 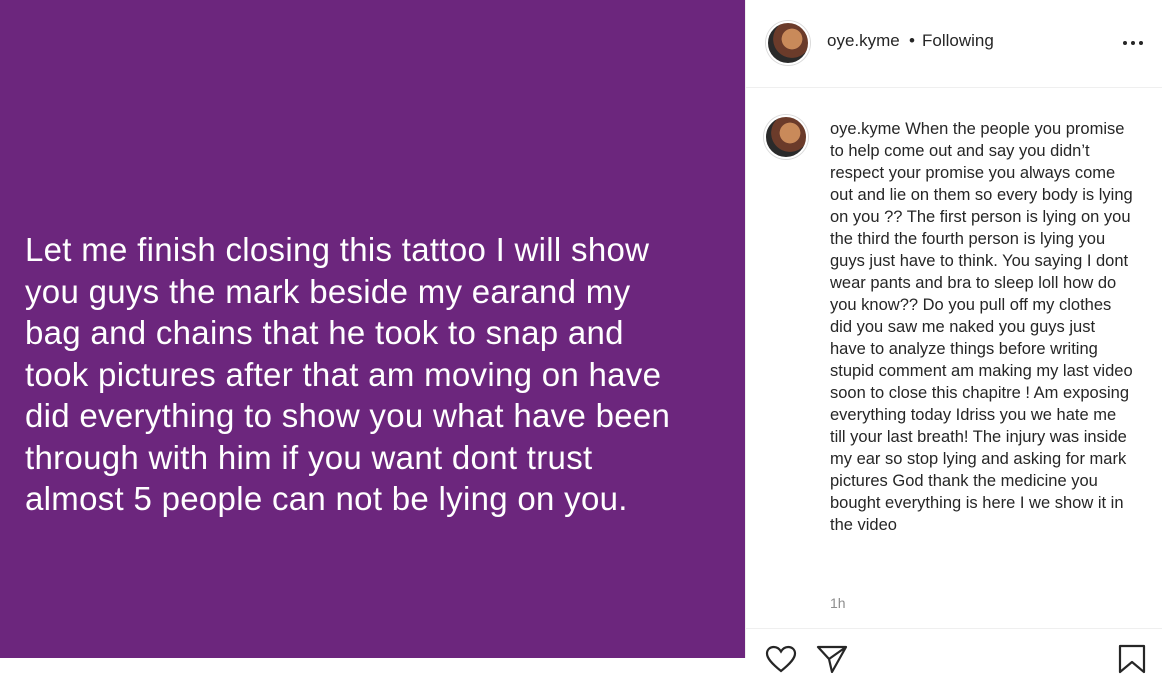 I want to click on action-bar, so click(x=954, y=651).